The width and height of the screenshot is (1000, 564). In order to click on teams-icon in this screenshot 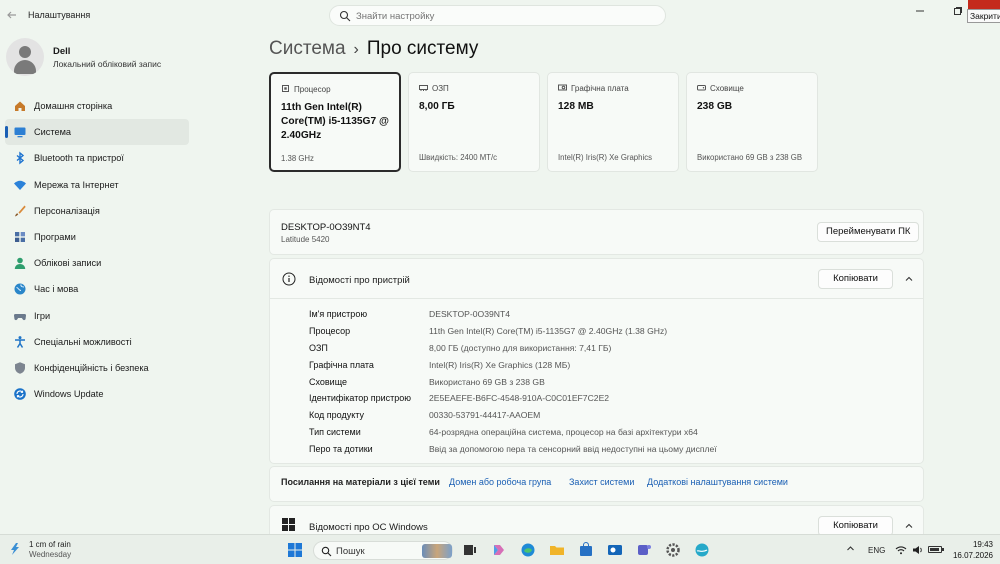, I will do `click(644, 550)`.